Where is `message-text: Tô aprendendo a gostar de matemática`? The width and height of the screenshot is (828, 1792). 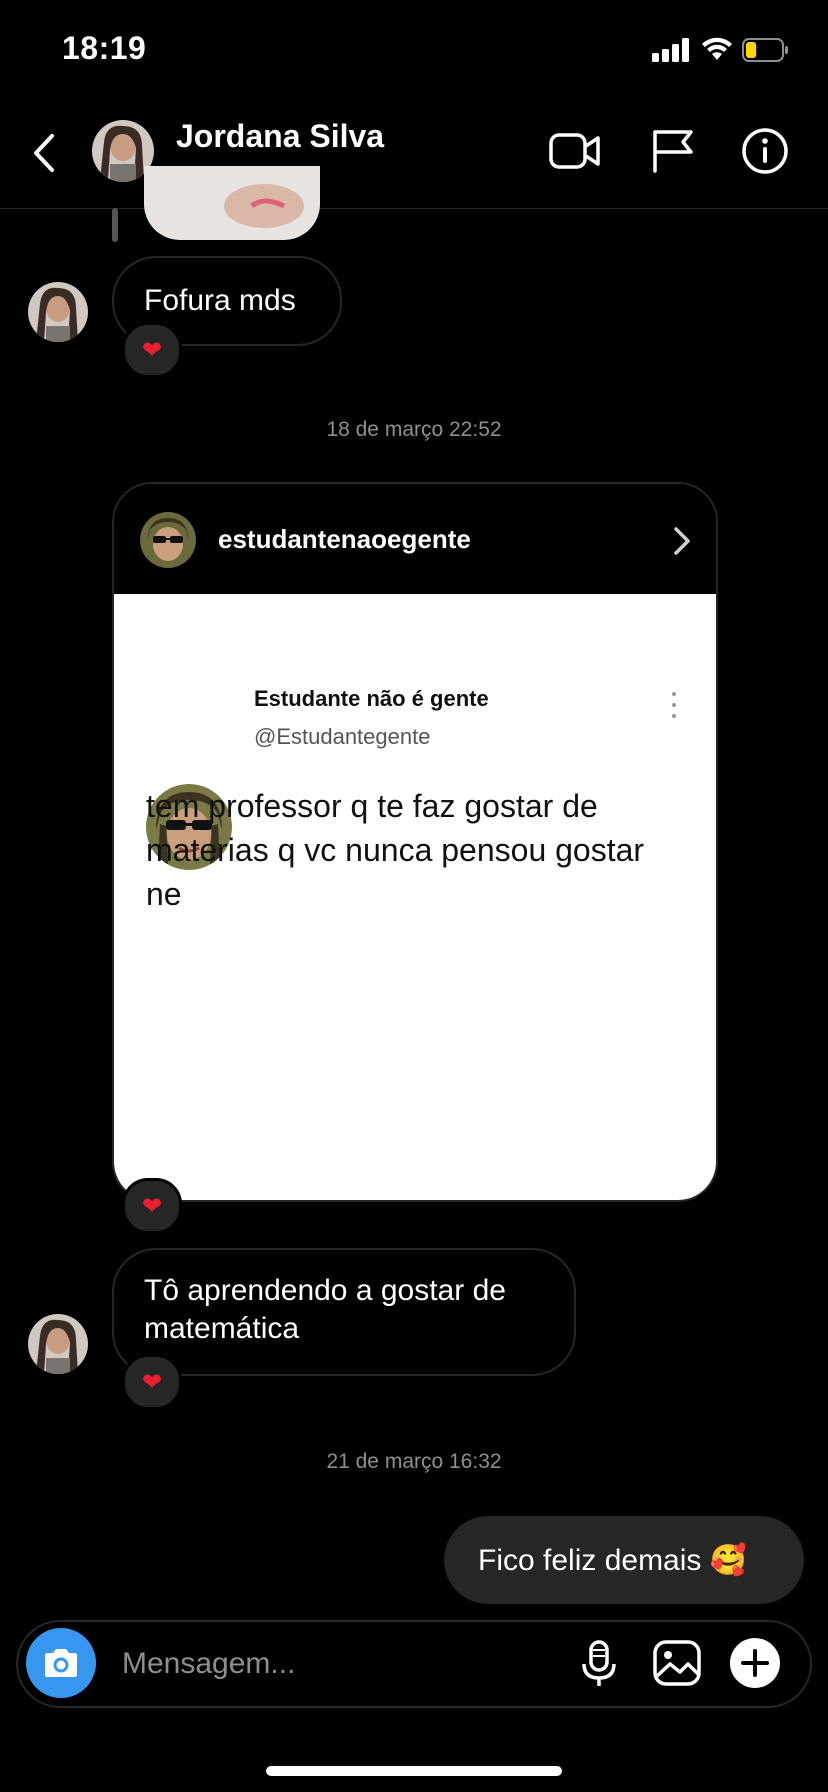
message-text: Tô aprendendo a gostar de matemática is located at coordinates (325, 1309).